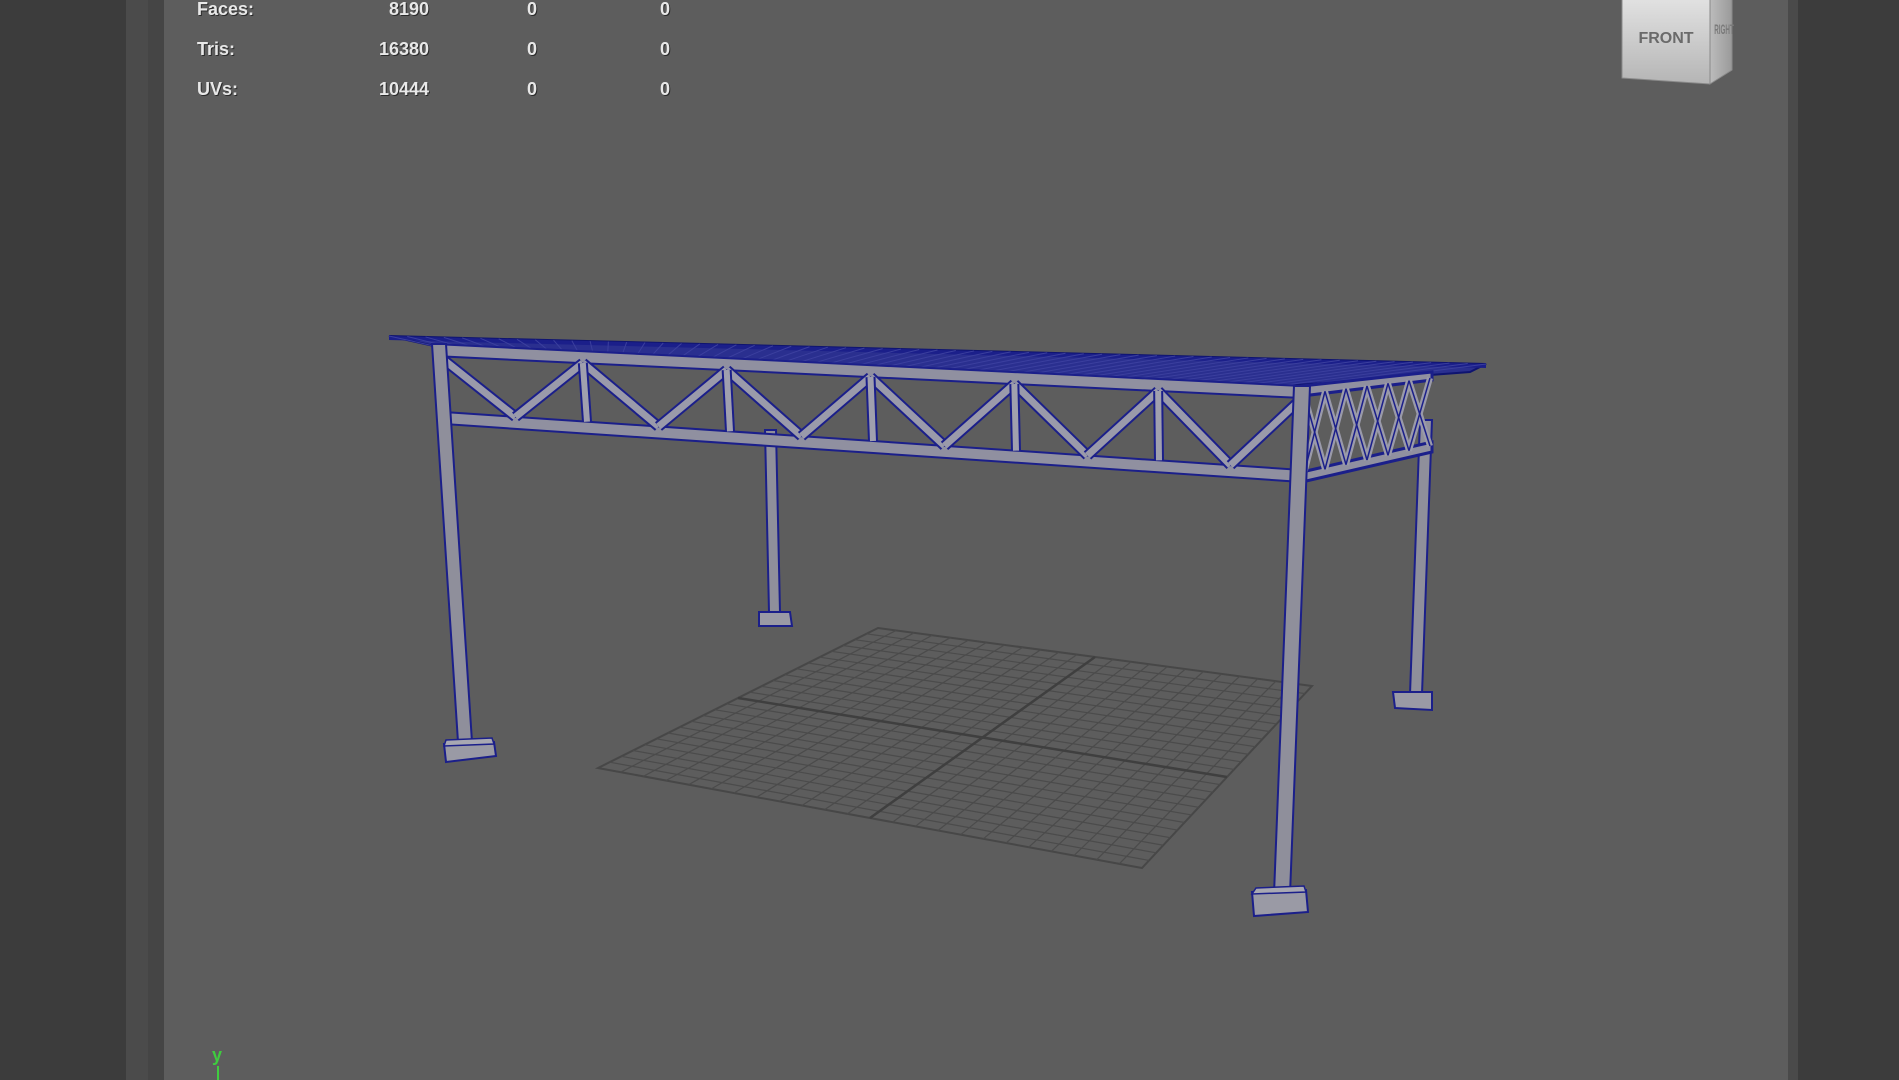 This screenshot has width=1899, height=1080. I want to click on y-axis-indicator-icon: y, so click(217, 1055).